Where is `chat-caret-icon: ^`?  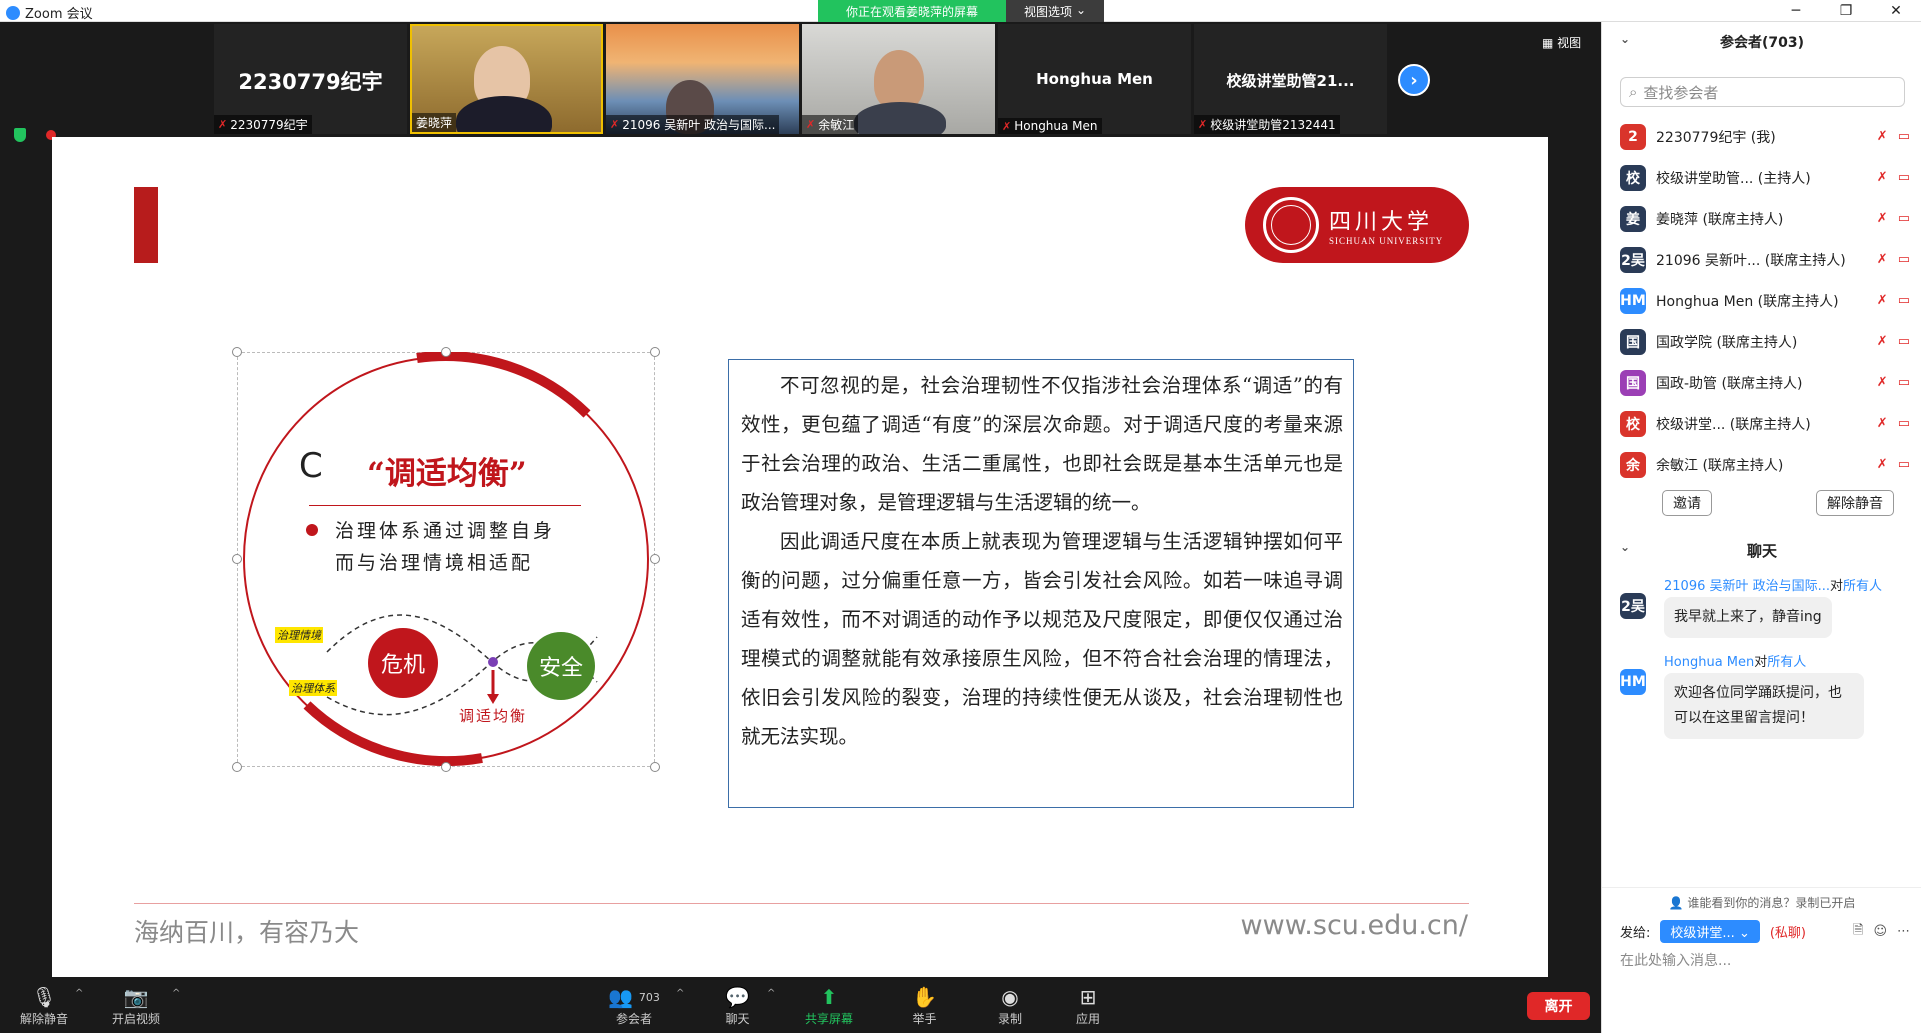 chat-caret-icon: ^ is located at coordinates (771, 993).